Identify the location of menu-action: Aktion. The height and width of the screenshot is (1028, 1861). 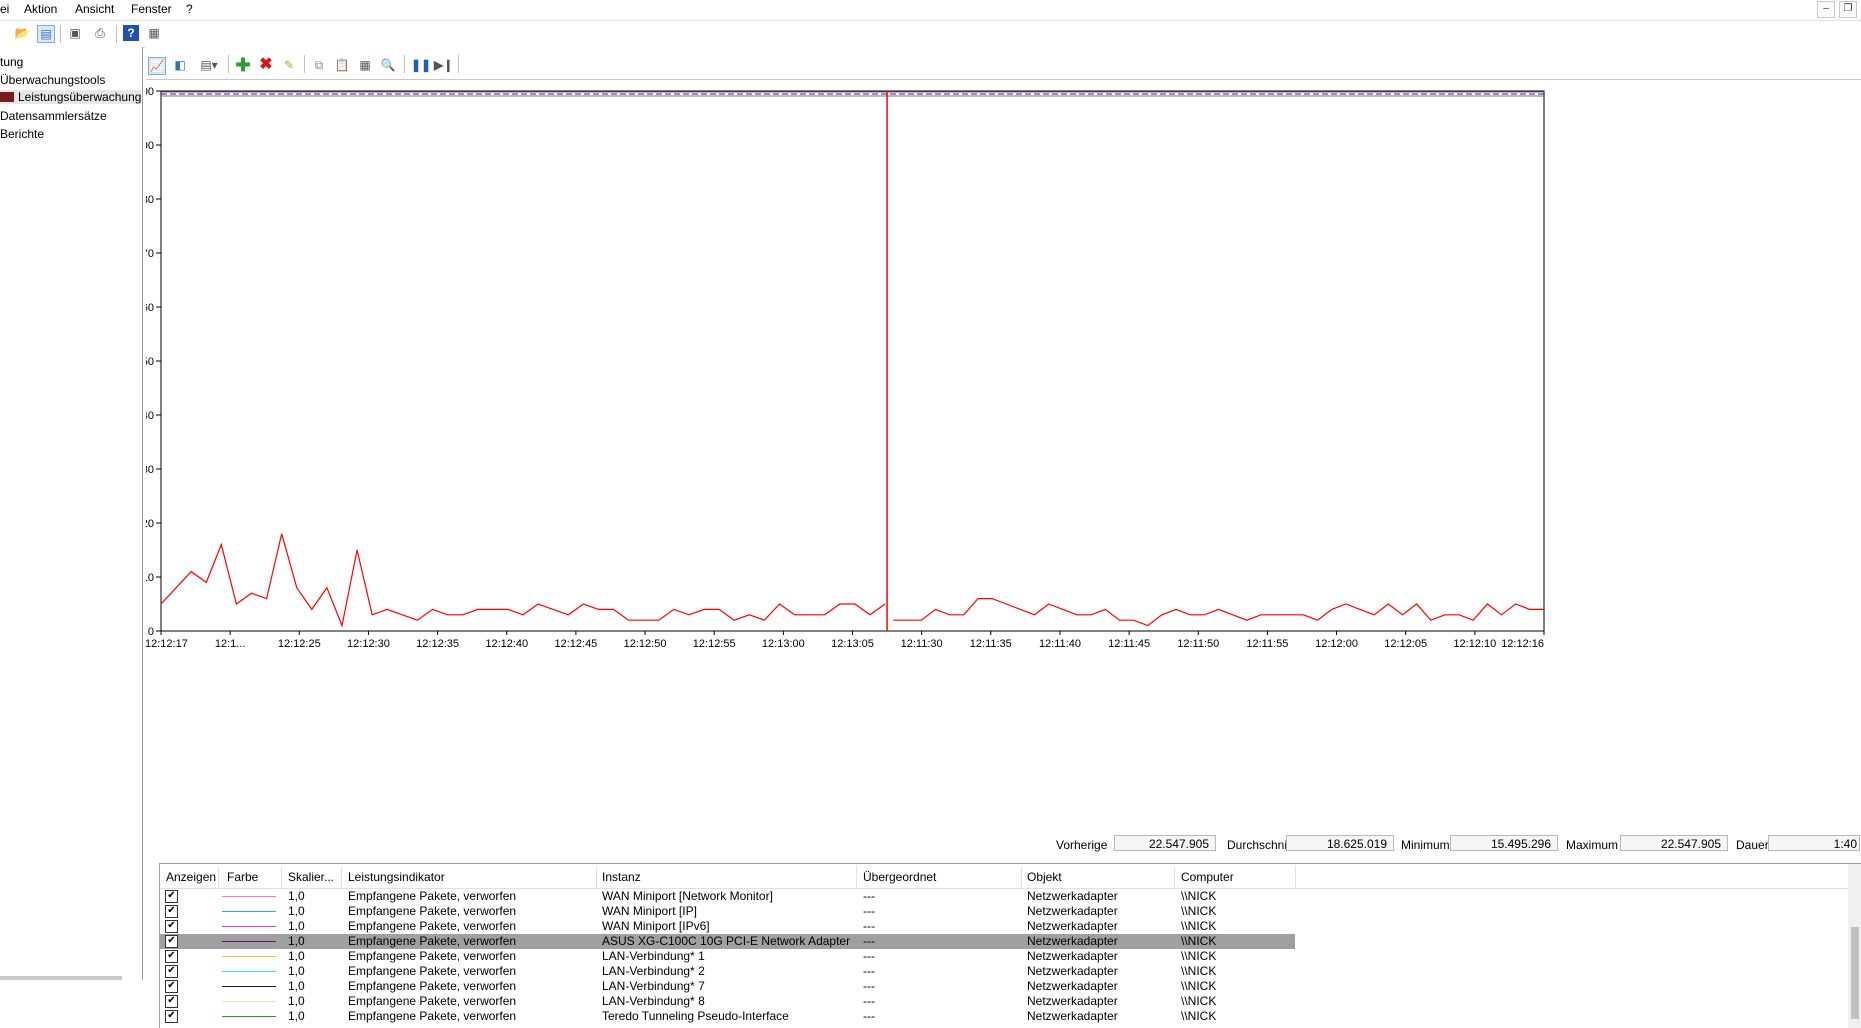
(40, 9).